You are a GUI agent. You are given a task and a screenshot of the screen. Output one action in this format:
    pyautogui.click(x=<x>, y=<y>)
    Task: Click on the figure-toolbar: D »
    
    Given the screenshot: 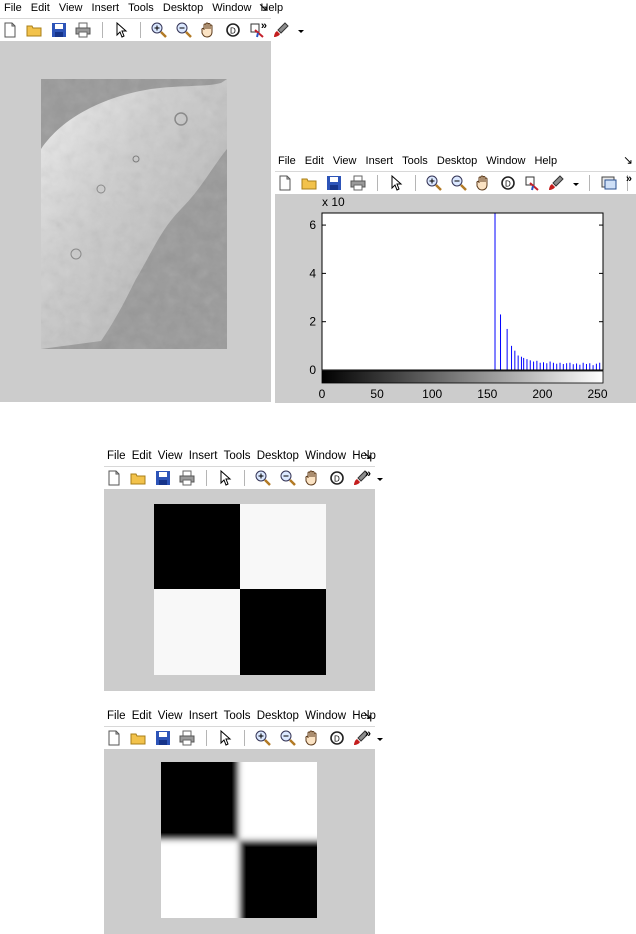 What is the action you would take?
    pyautogui.click(x=244, y=478)
    